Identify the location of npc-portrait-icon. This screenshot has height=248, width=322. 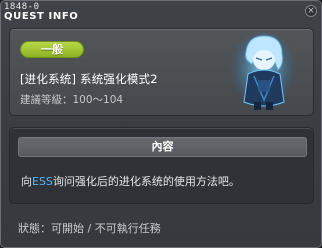
(263, 72).